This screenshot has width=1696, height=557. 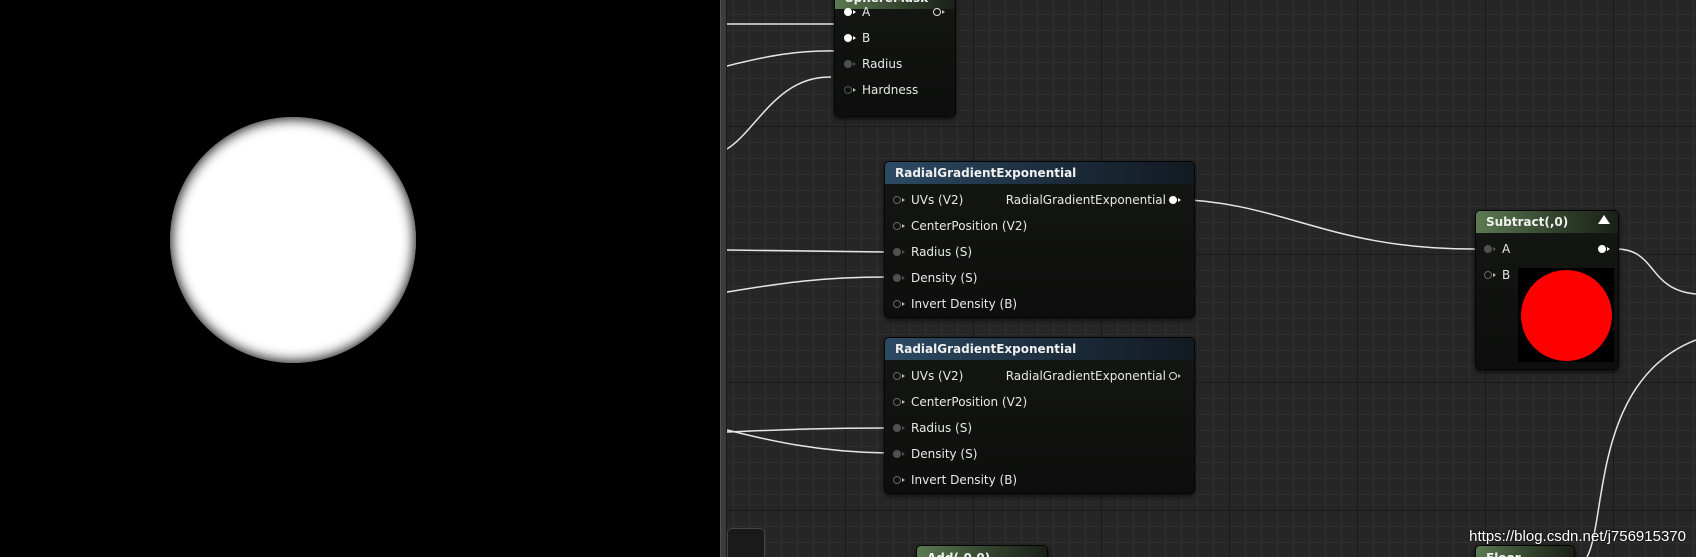 I want to click on collapse-arrow-icon, so click(x=1604, y=219).